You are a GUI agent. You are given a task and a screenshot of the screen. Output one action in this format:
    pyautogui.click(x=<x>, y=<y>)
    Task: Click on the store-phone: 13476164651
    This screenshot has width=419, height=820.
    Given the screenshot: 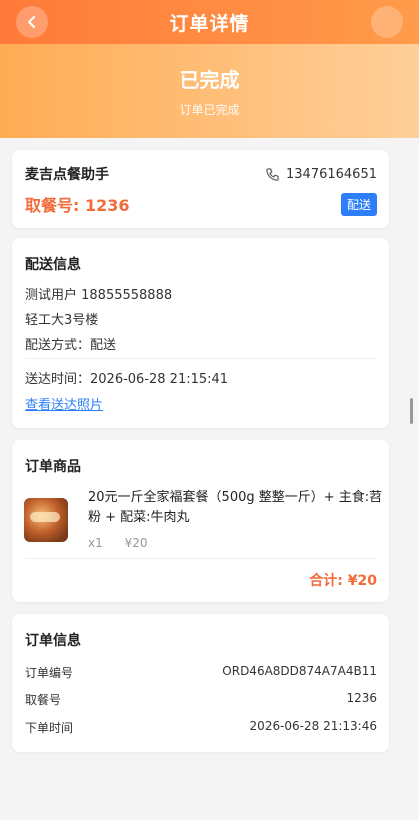 What is the action you would take?
    pyautogui.click(x=321, y=174)
    